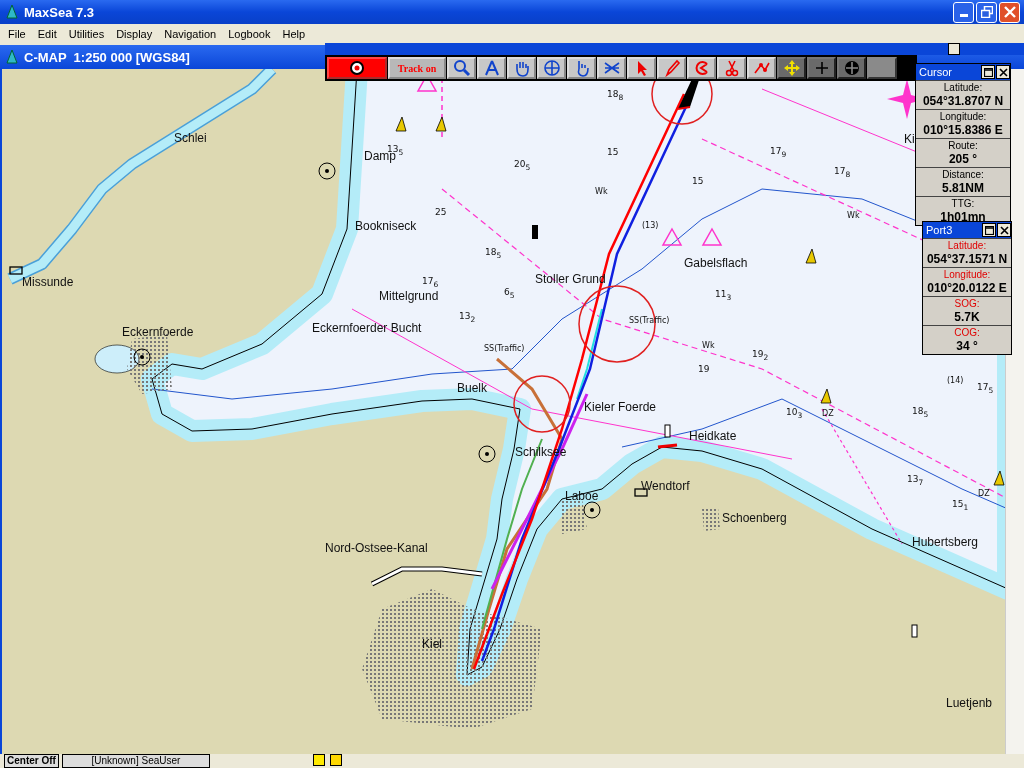 The image size is (1024, 768). I want to click on scissors-tool-button, so click(731, 68).